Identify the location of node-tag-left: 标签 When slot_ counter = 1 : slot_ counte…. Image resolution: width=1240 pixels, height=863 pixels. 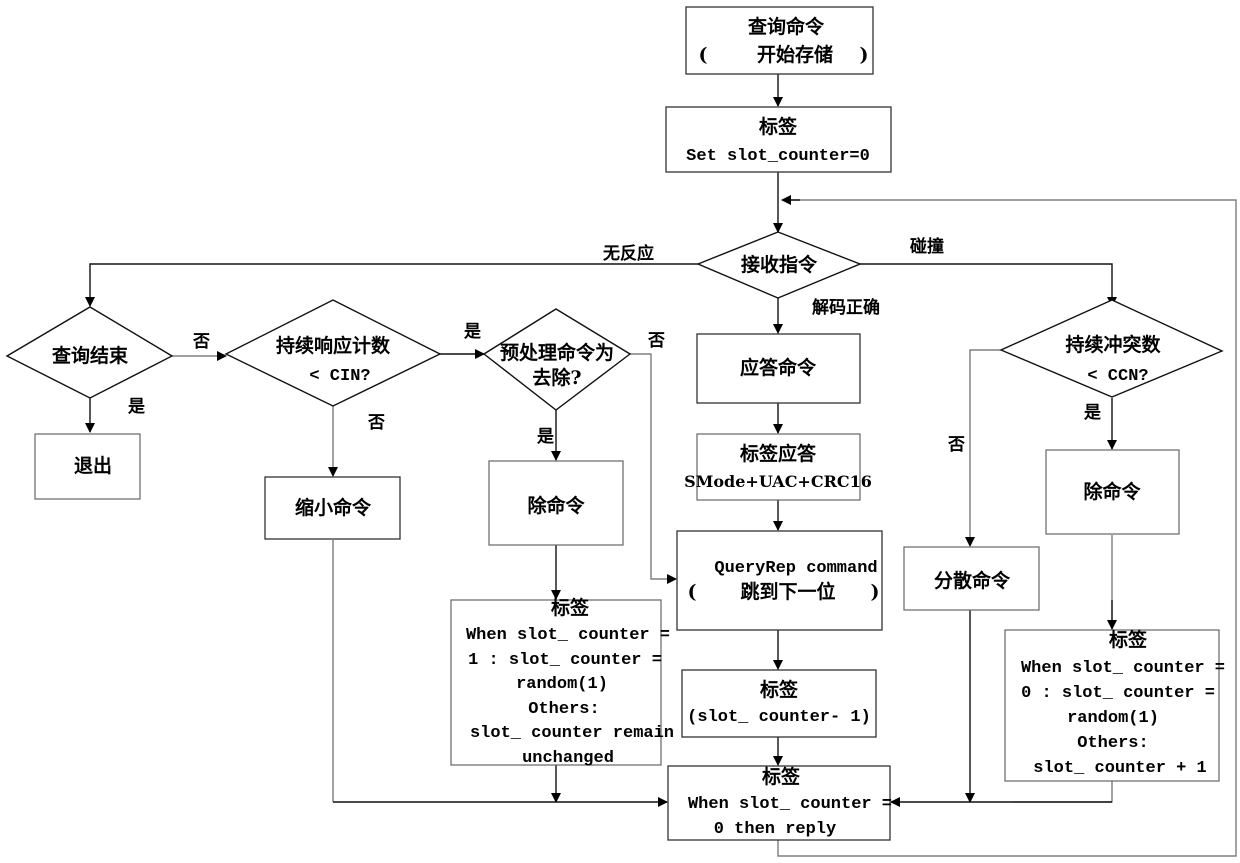
(562, 682).